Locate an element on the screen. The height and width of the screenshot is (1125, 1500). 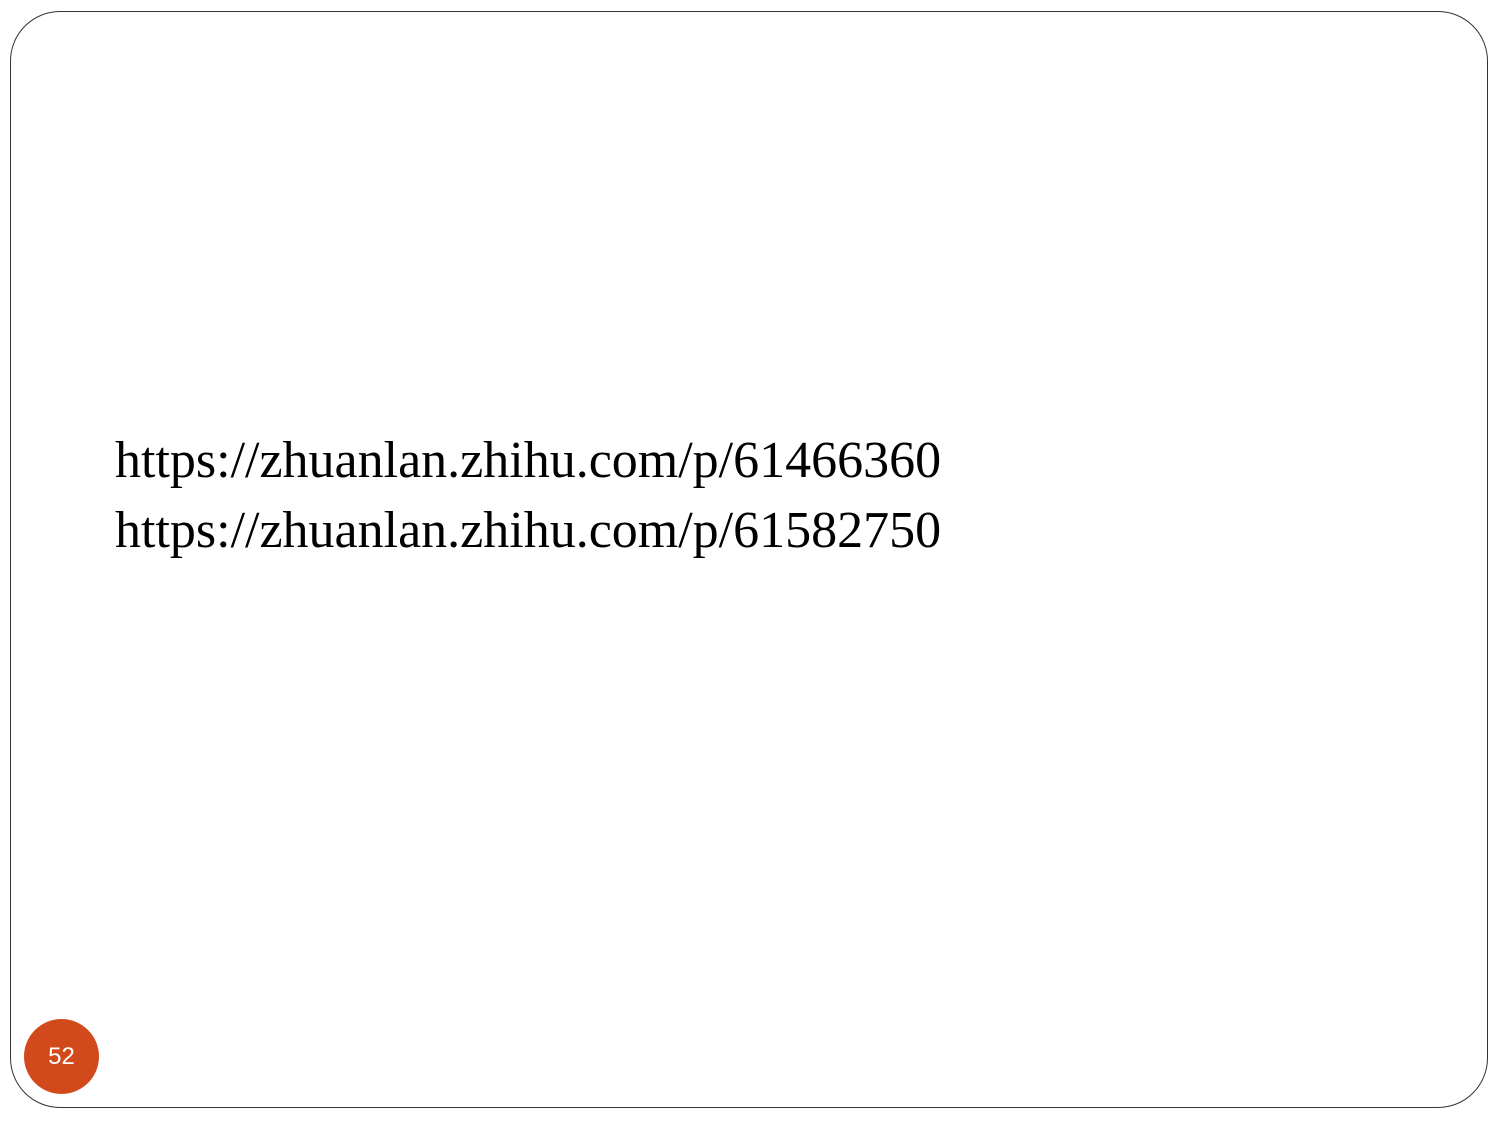
link-text-2: https://zhuanlan.zhihu.com/p/61582750 is located at coordinates (528, 531).